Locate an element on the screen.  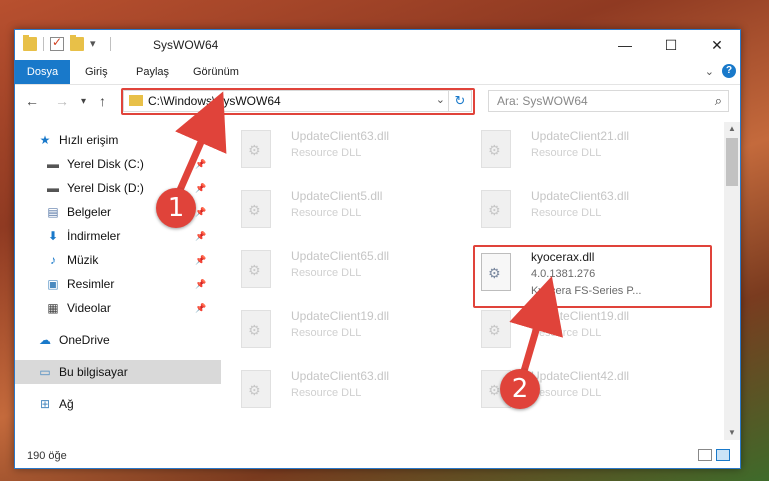
drive-icon: ▬ is located at coordinates (53, 164).